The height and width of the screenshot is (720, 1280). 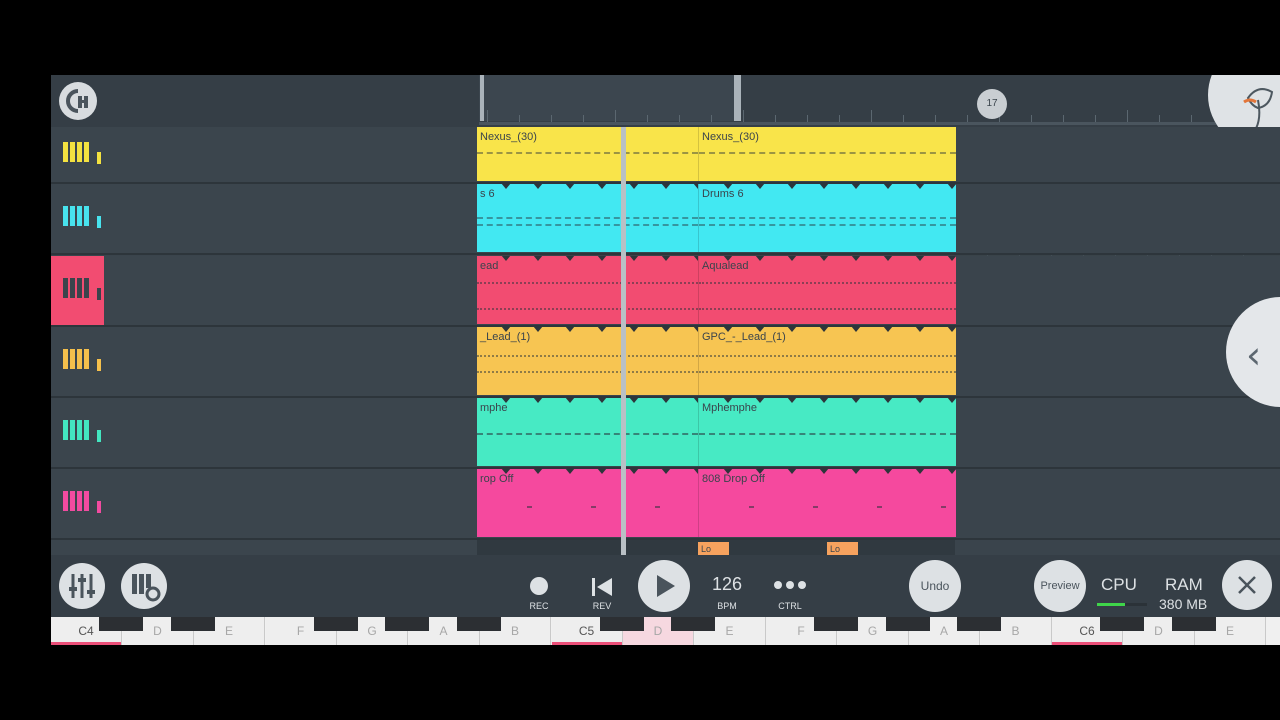 I want to click on track-row: rop Off 808 Drop Off, so click(x=665, y=504).